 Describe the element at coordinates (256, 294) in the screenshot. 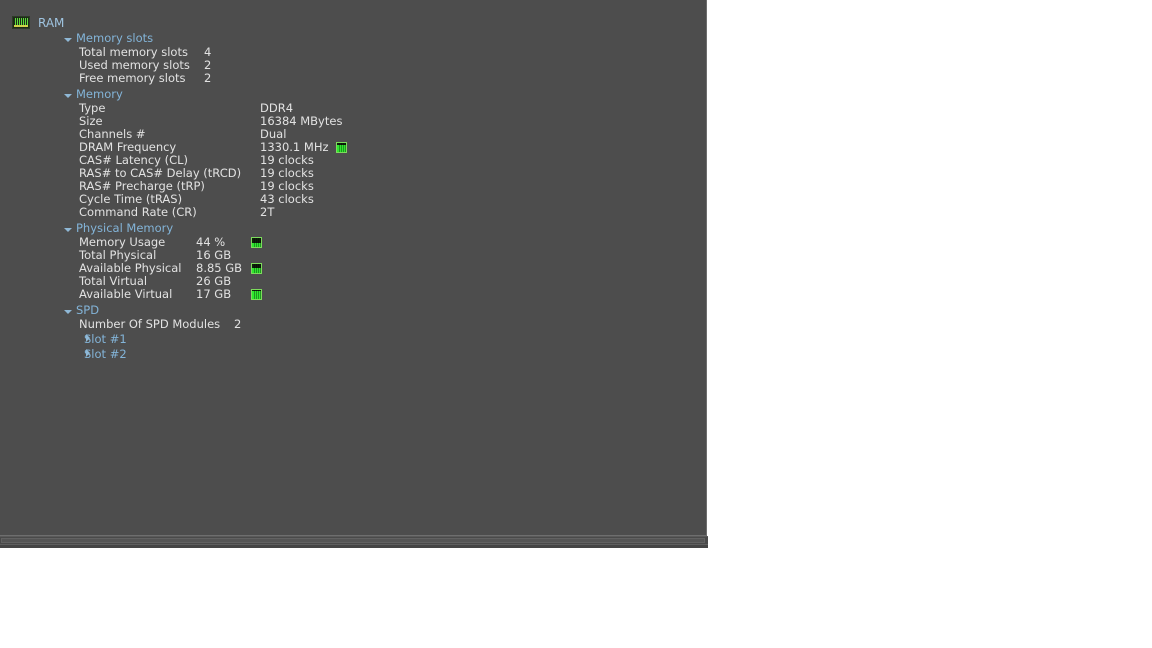

I see `available-virtual-graph-icon` at that location.